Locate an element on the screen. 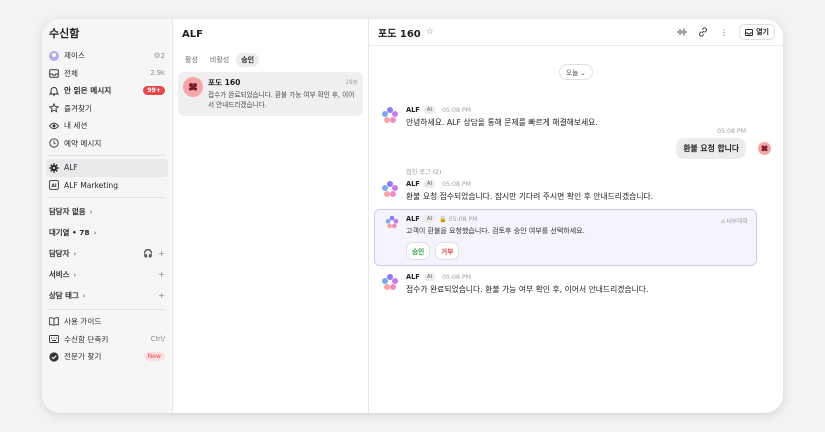 Image resolution: width=825 pixels, height=432 pixels. tab-approval: 승인 is located at coordinates (248, 60).